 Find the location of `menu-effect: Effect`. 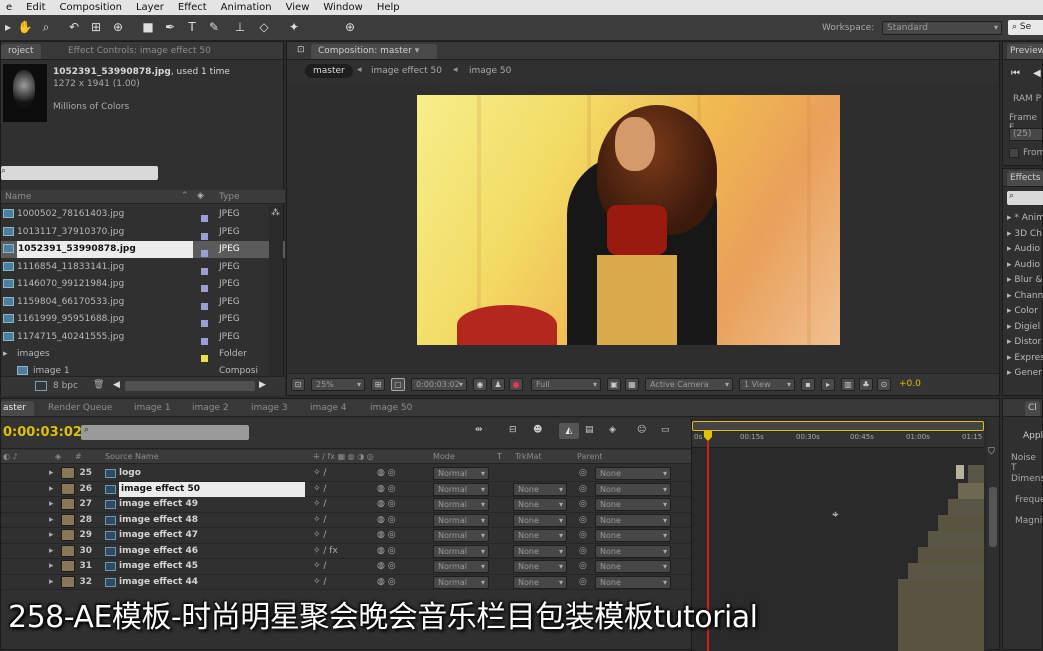

menu-effect: Effect is located at coordinates (193, 7).